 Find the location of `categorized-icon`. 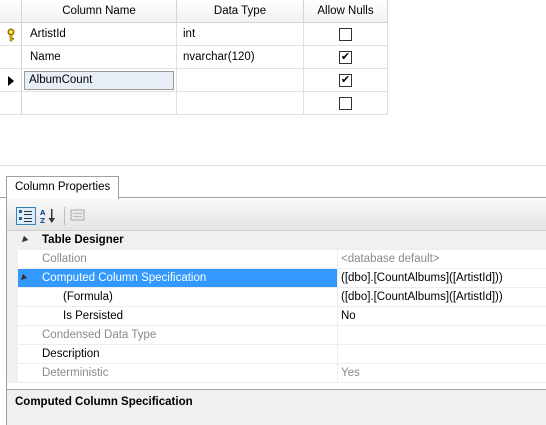

categorized-icon is located at coordinates (25, 216).